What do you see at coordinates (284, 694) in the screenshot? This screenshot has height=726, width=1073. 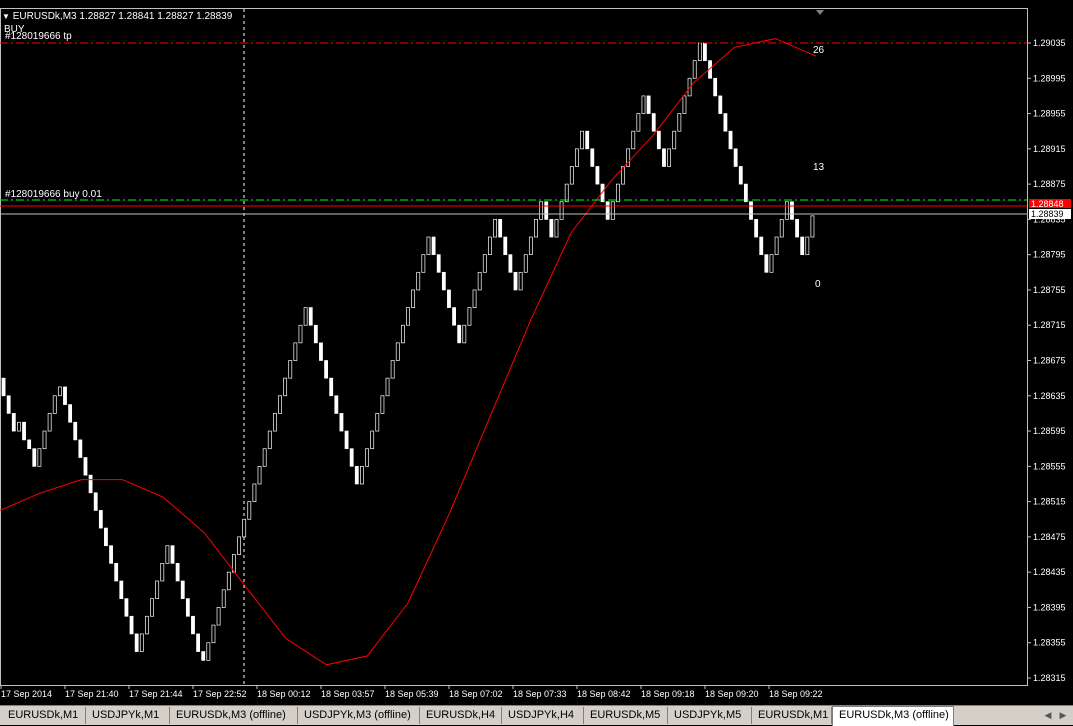 I see `time-tick-label: 18 Sep 00:12` at bounding box center [284, 694].